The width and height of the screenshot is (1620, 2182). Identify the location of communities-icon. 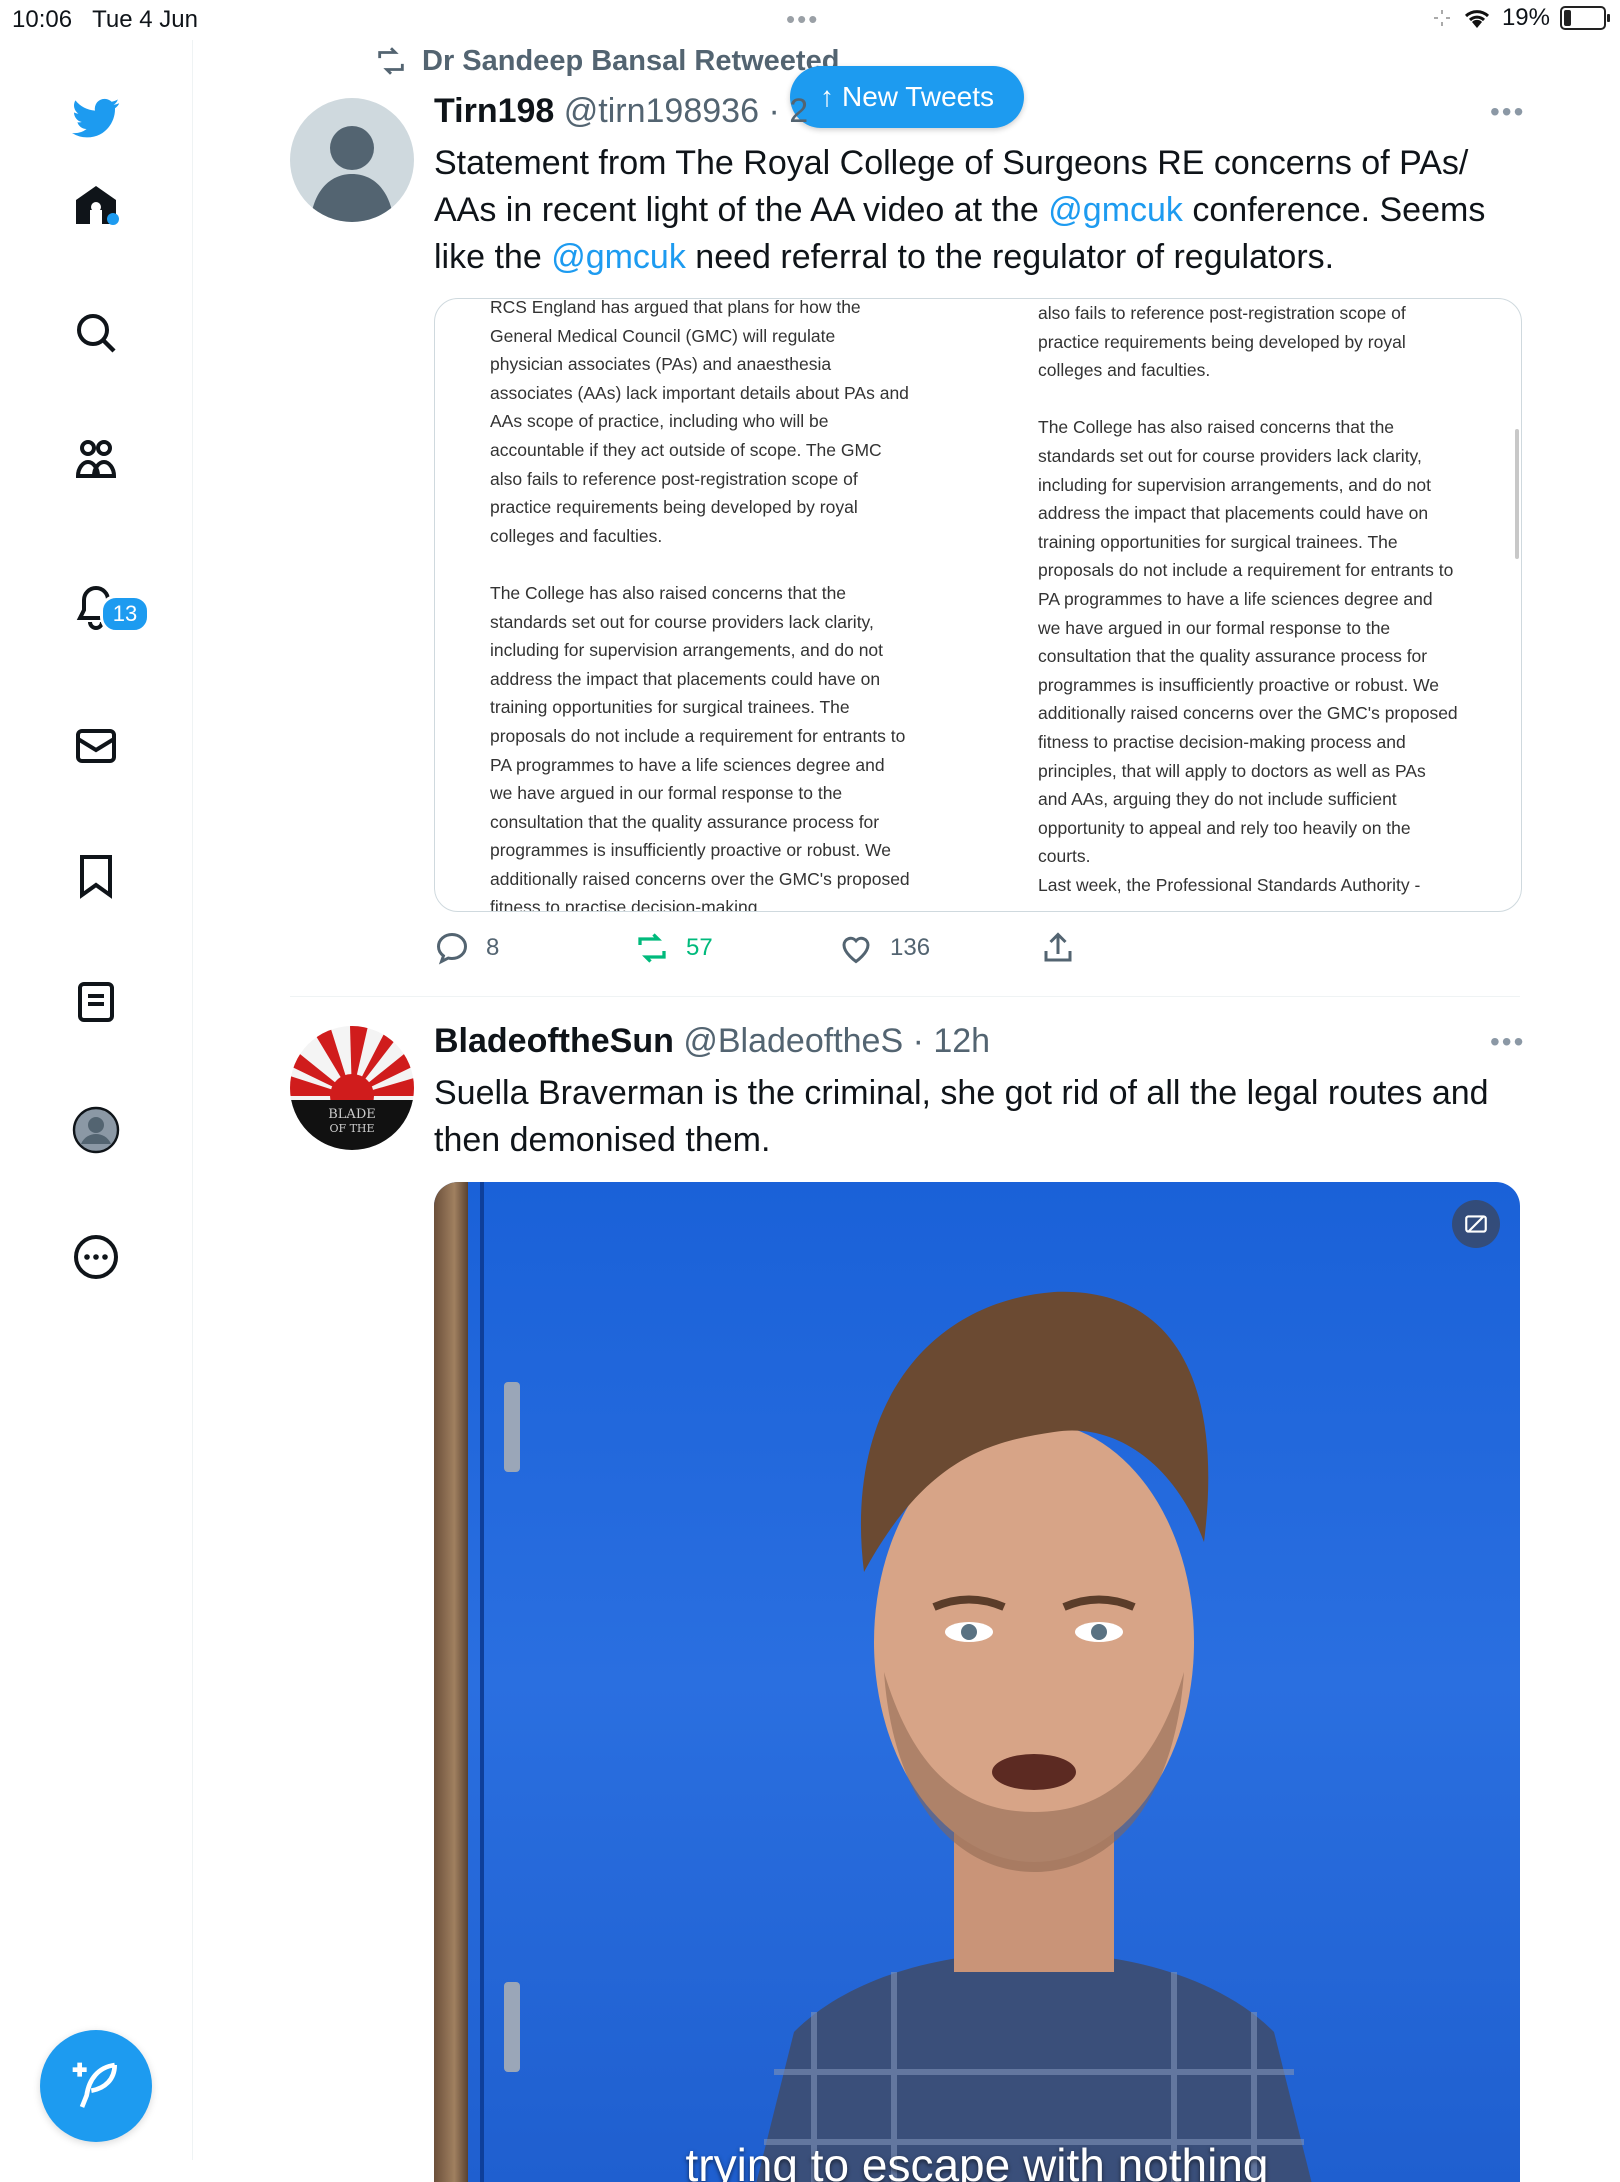
(96, 460).